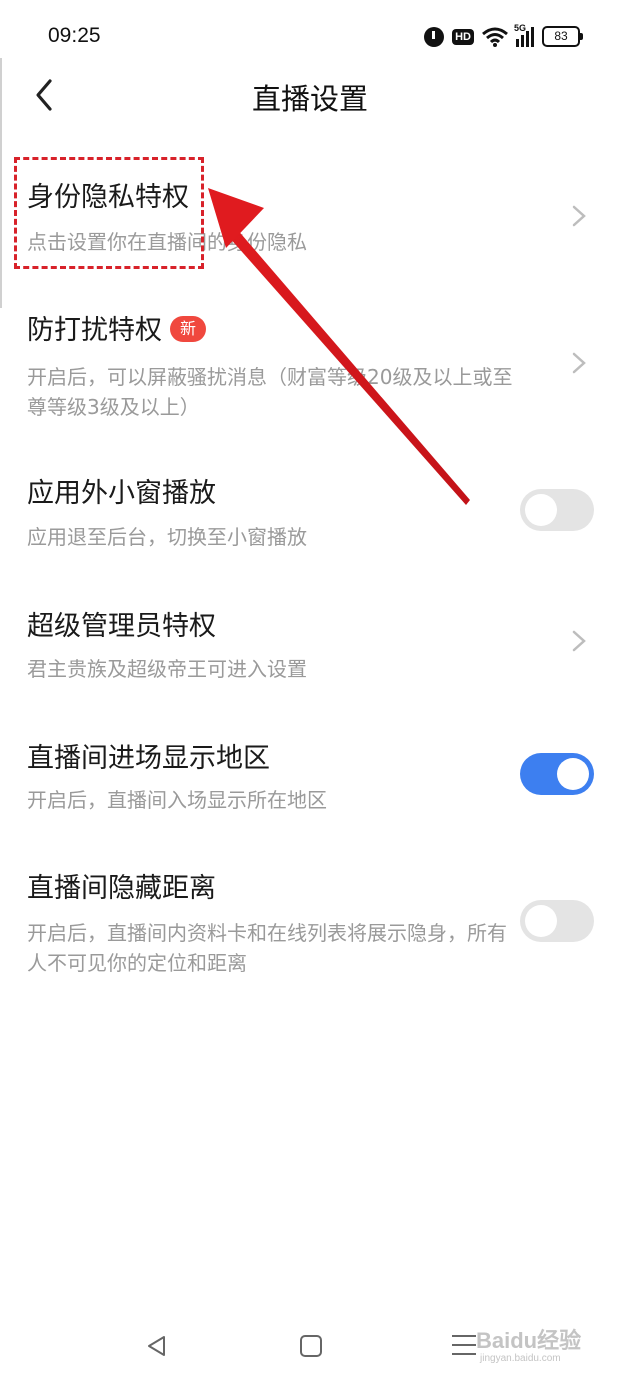 The image size is (620, 1386). Describe the element at coordinates (520, 1358) in the screenshot. I see `watermark-url: jingyan.baidu.com` at that location.